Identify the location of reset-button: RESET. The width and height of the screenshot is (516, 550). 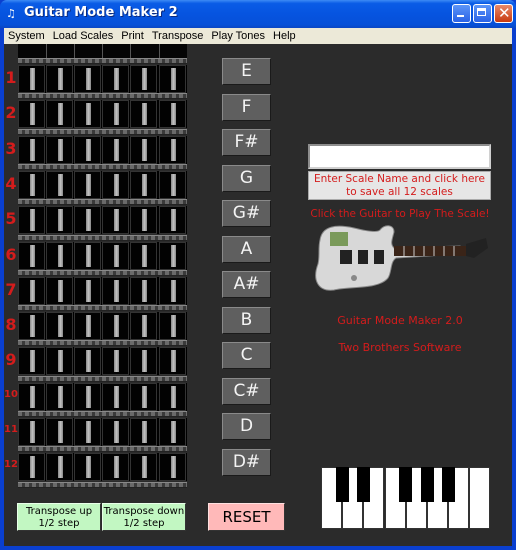
(246, 517).